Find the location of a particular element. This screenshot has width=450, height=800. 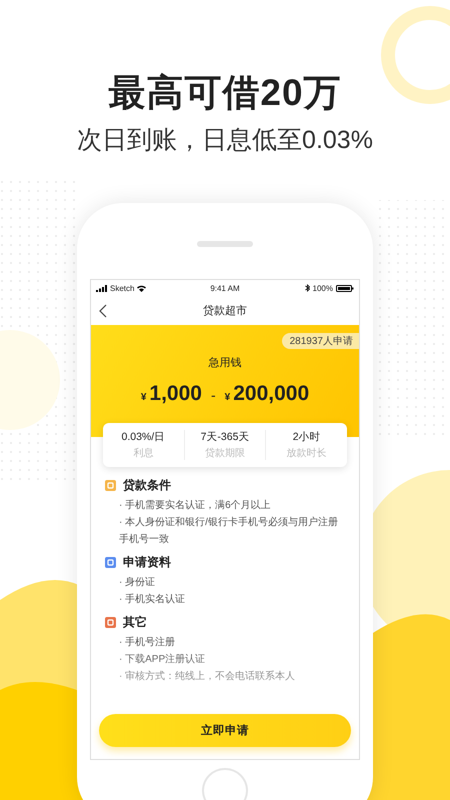

page-title: 贷款超市 is located at coordinates (225, 311).